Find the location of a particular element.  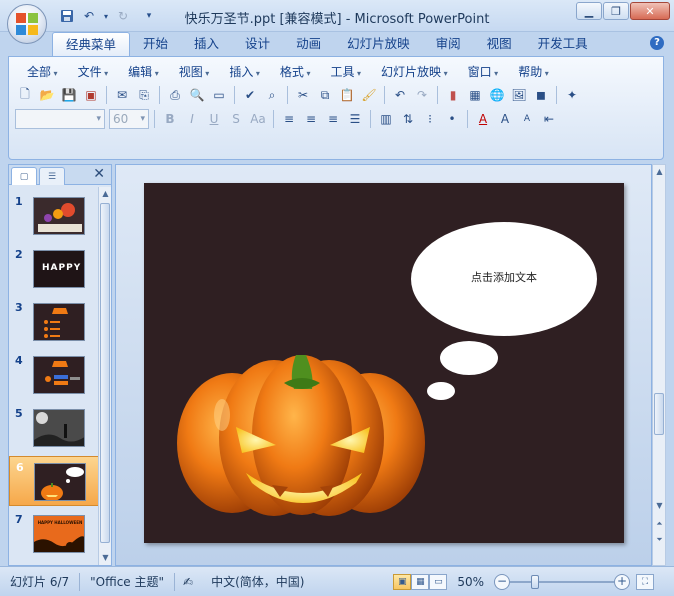

copy-icon: ⧉ is located at coordinates (325, 95).